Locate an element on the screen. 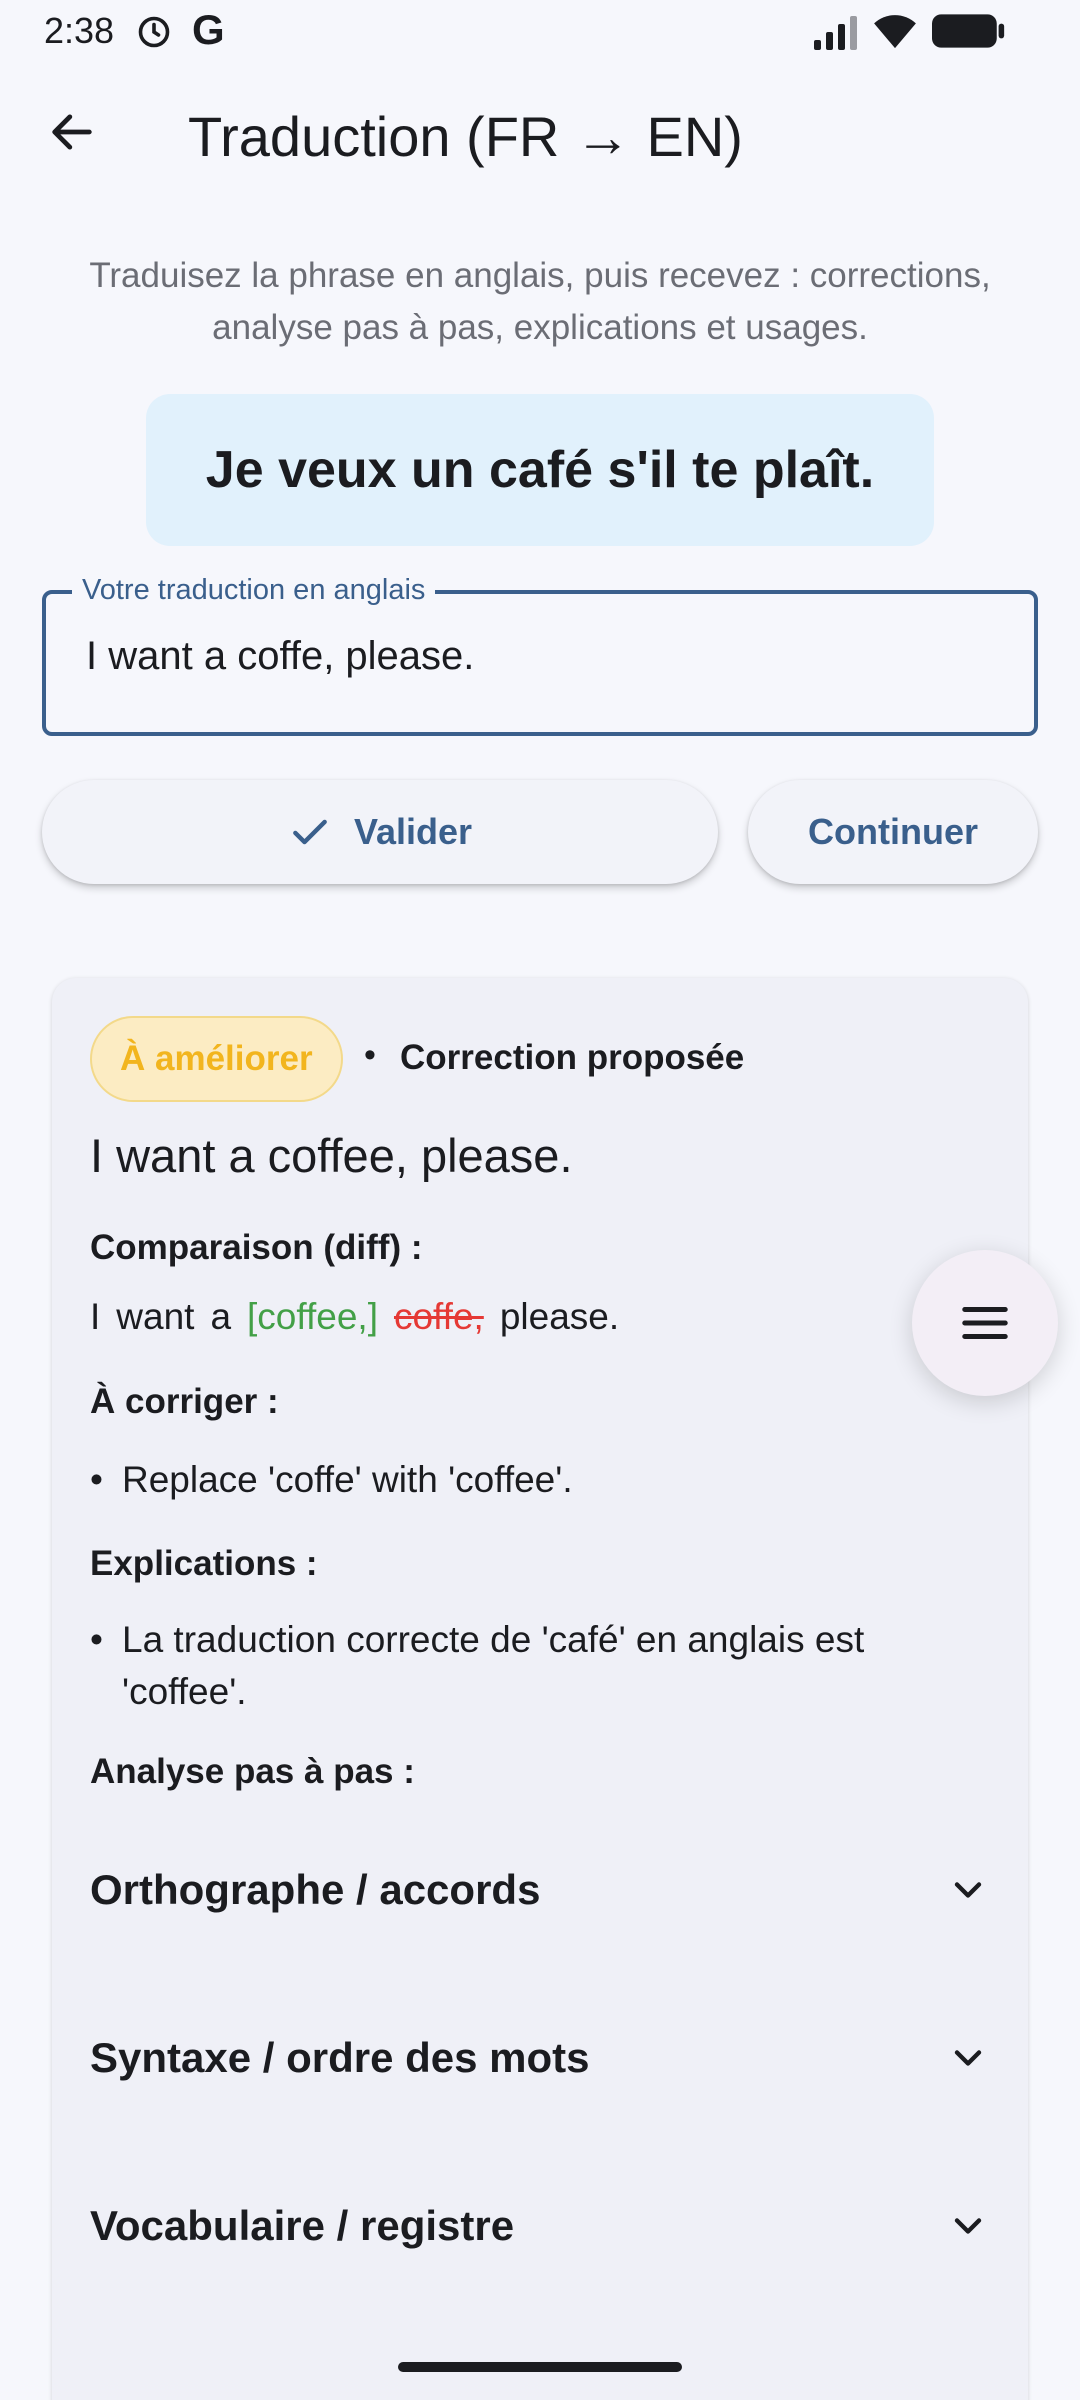  to-fix-heading: À corriger : is located at coordinates (184, 1401).